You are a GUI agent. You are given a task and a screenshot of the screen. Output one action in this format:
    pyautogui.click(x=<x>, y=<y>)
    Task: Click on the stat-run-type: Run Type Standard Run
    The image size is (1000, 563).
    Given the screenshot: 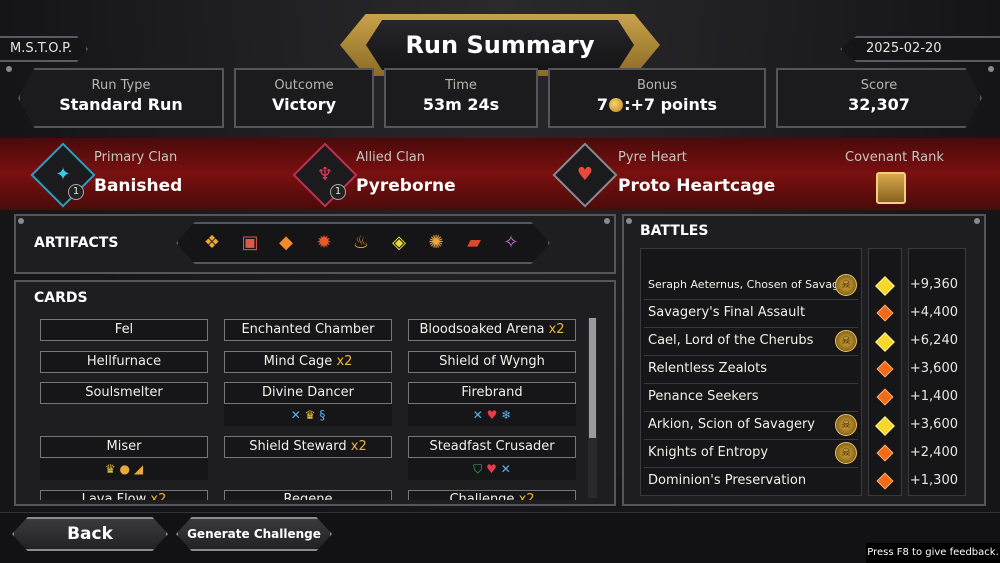 What is the action you would take?
    pyautogui.click(x=121, y=98)
    